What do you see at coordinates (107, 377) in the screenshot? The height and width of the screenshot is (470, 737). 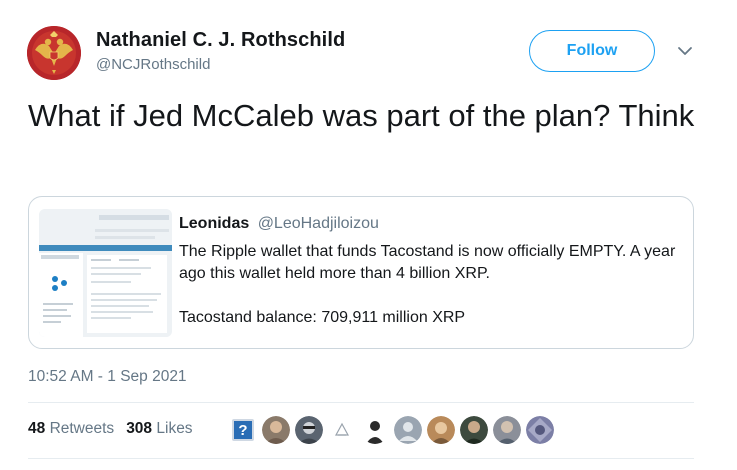 I see `tweet-timestamp: 10:52 AM - 1 Sep 2021` at bounding box center [107, 377].